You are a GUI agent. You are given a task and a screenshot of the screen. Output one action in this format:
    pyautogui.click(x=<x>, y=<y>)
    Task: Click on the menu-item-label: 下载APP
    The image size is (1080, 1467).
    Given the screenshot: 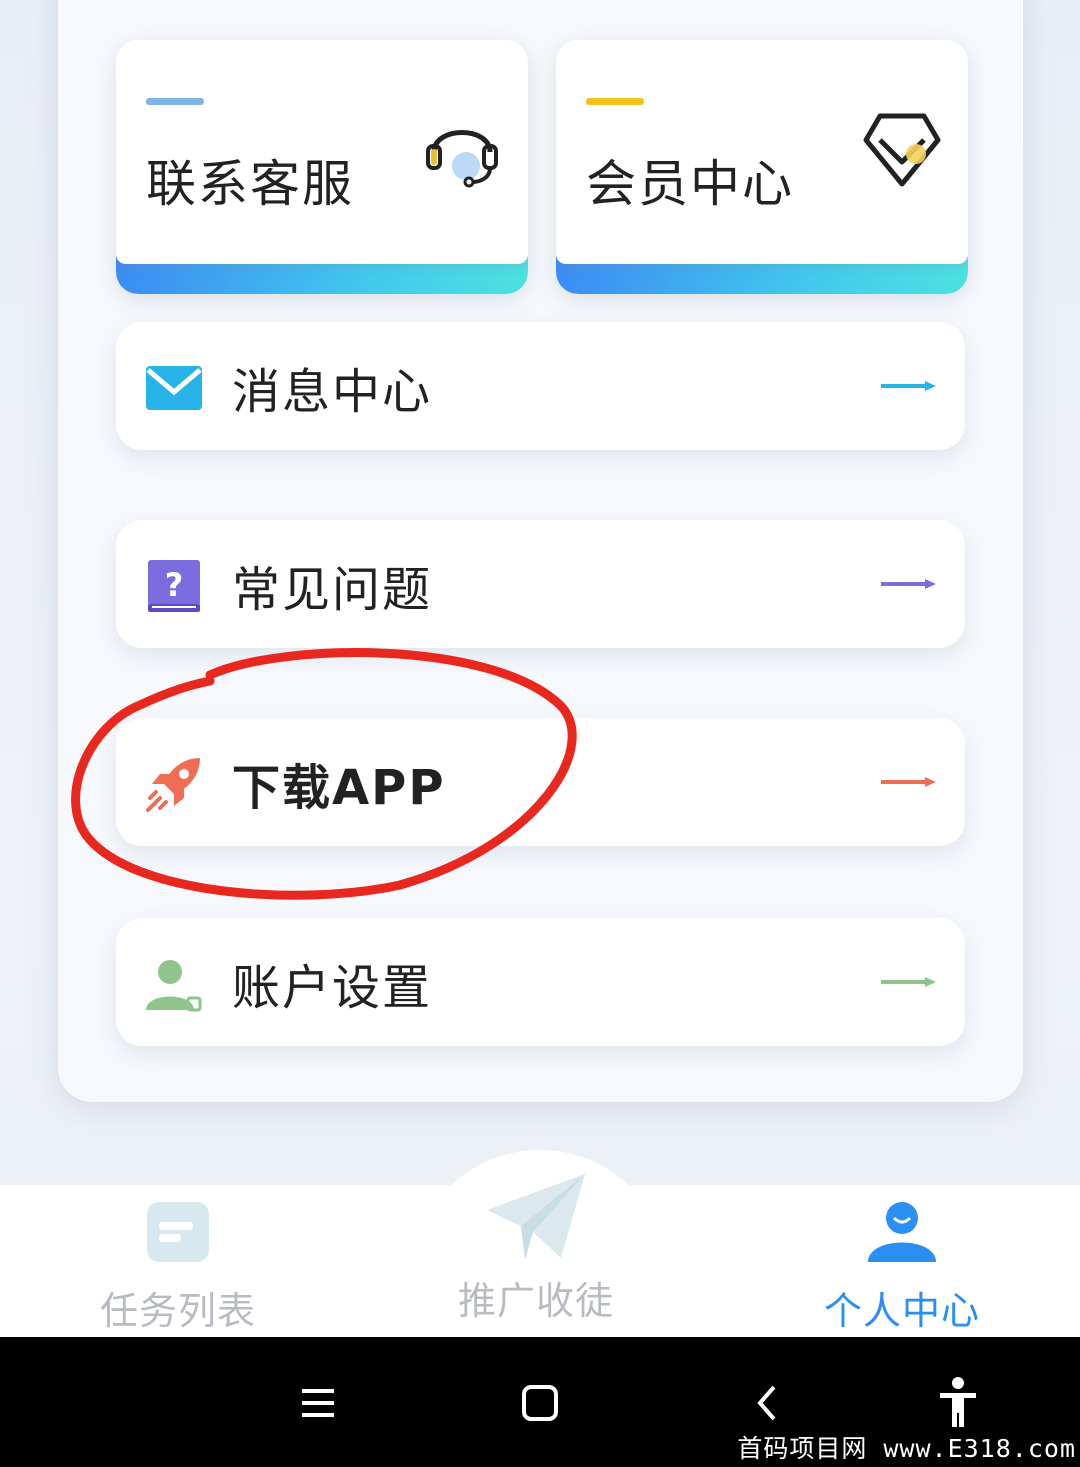 What is the action you would take?
    pyautogui.click(x=339, y=788)
    